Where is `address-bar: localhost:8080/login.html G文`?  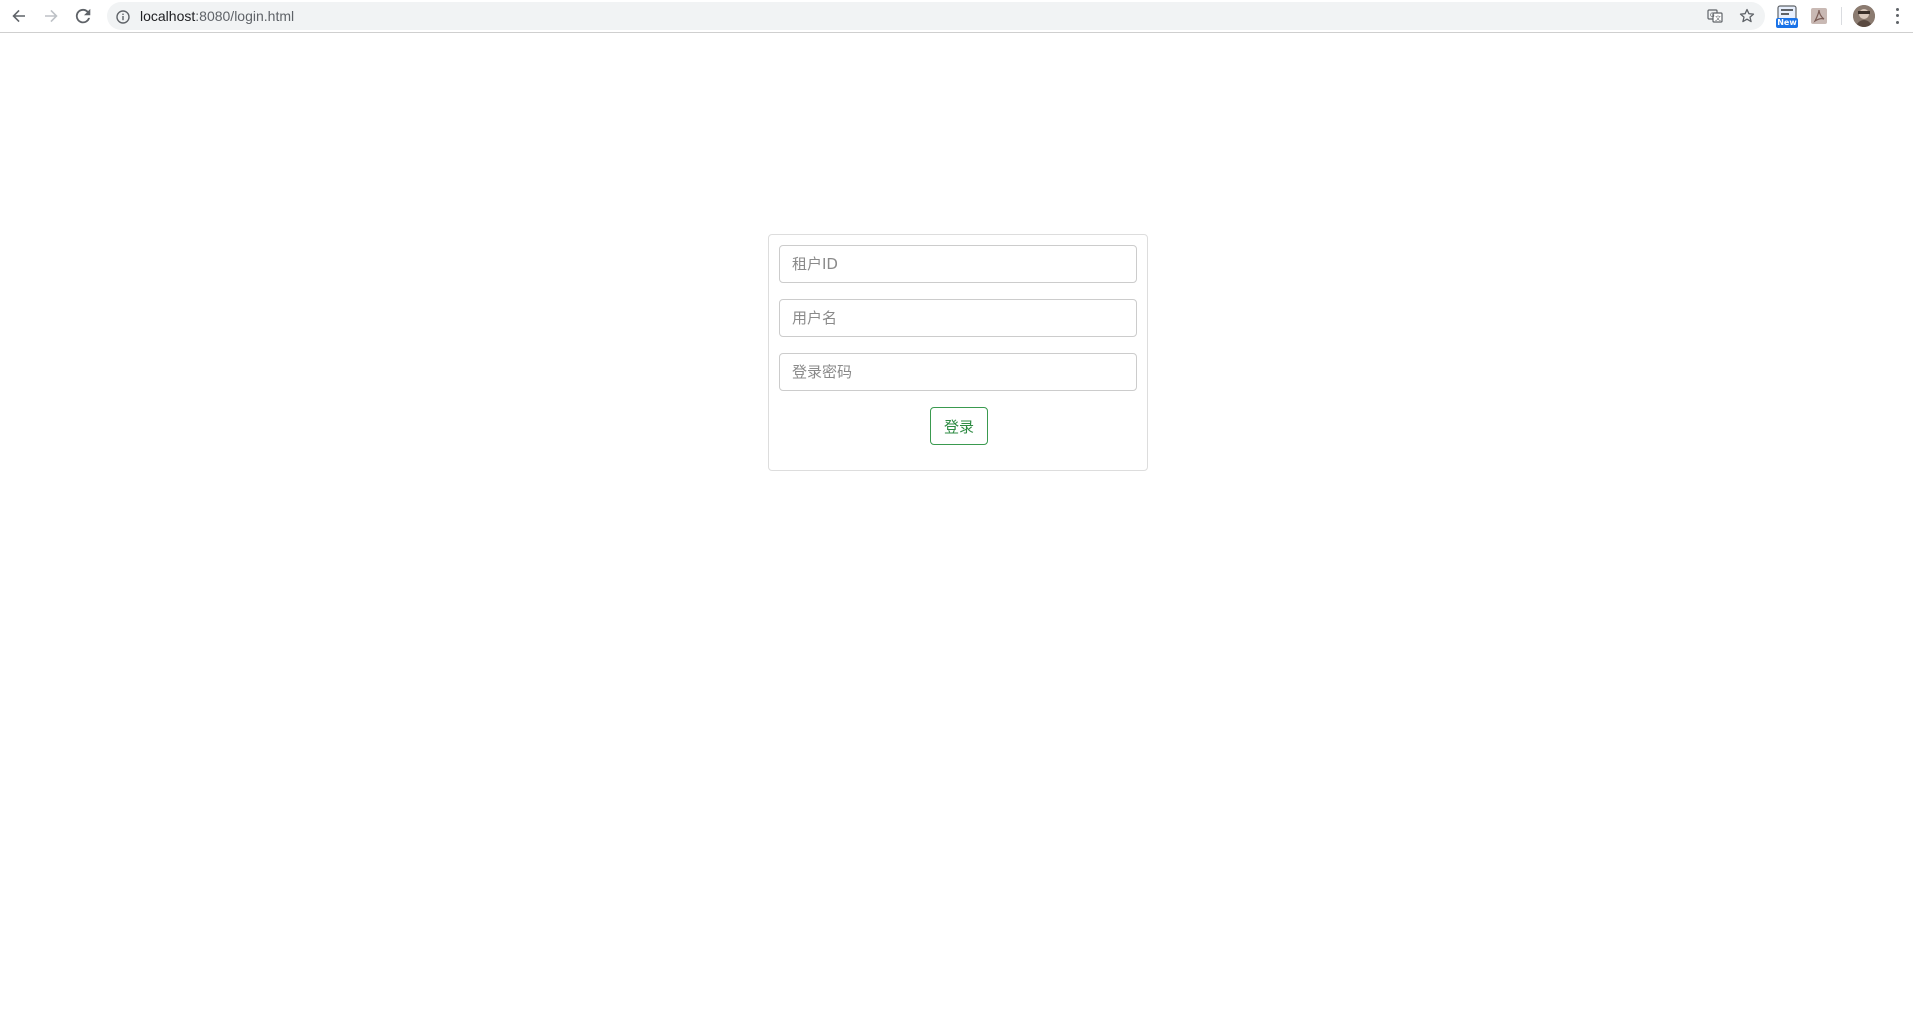
address-bar: localhost:8080/login.html G文 is located at coordinates (936, 16).